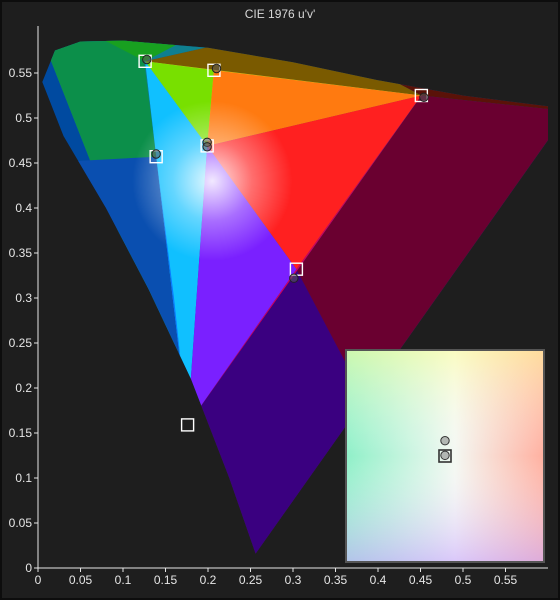 This screenshot has height=600, width=560. What do you see at coordinates (21, 163) in the screenshot?
I see `y-tick-label: 0.45` at bounding box center [21, 163].